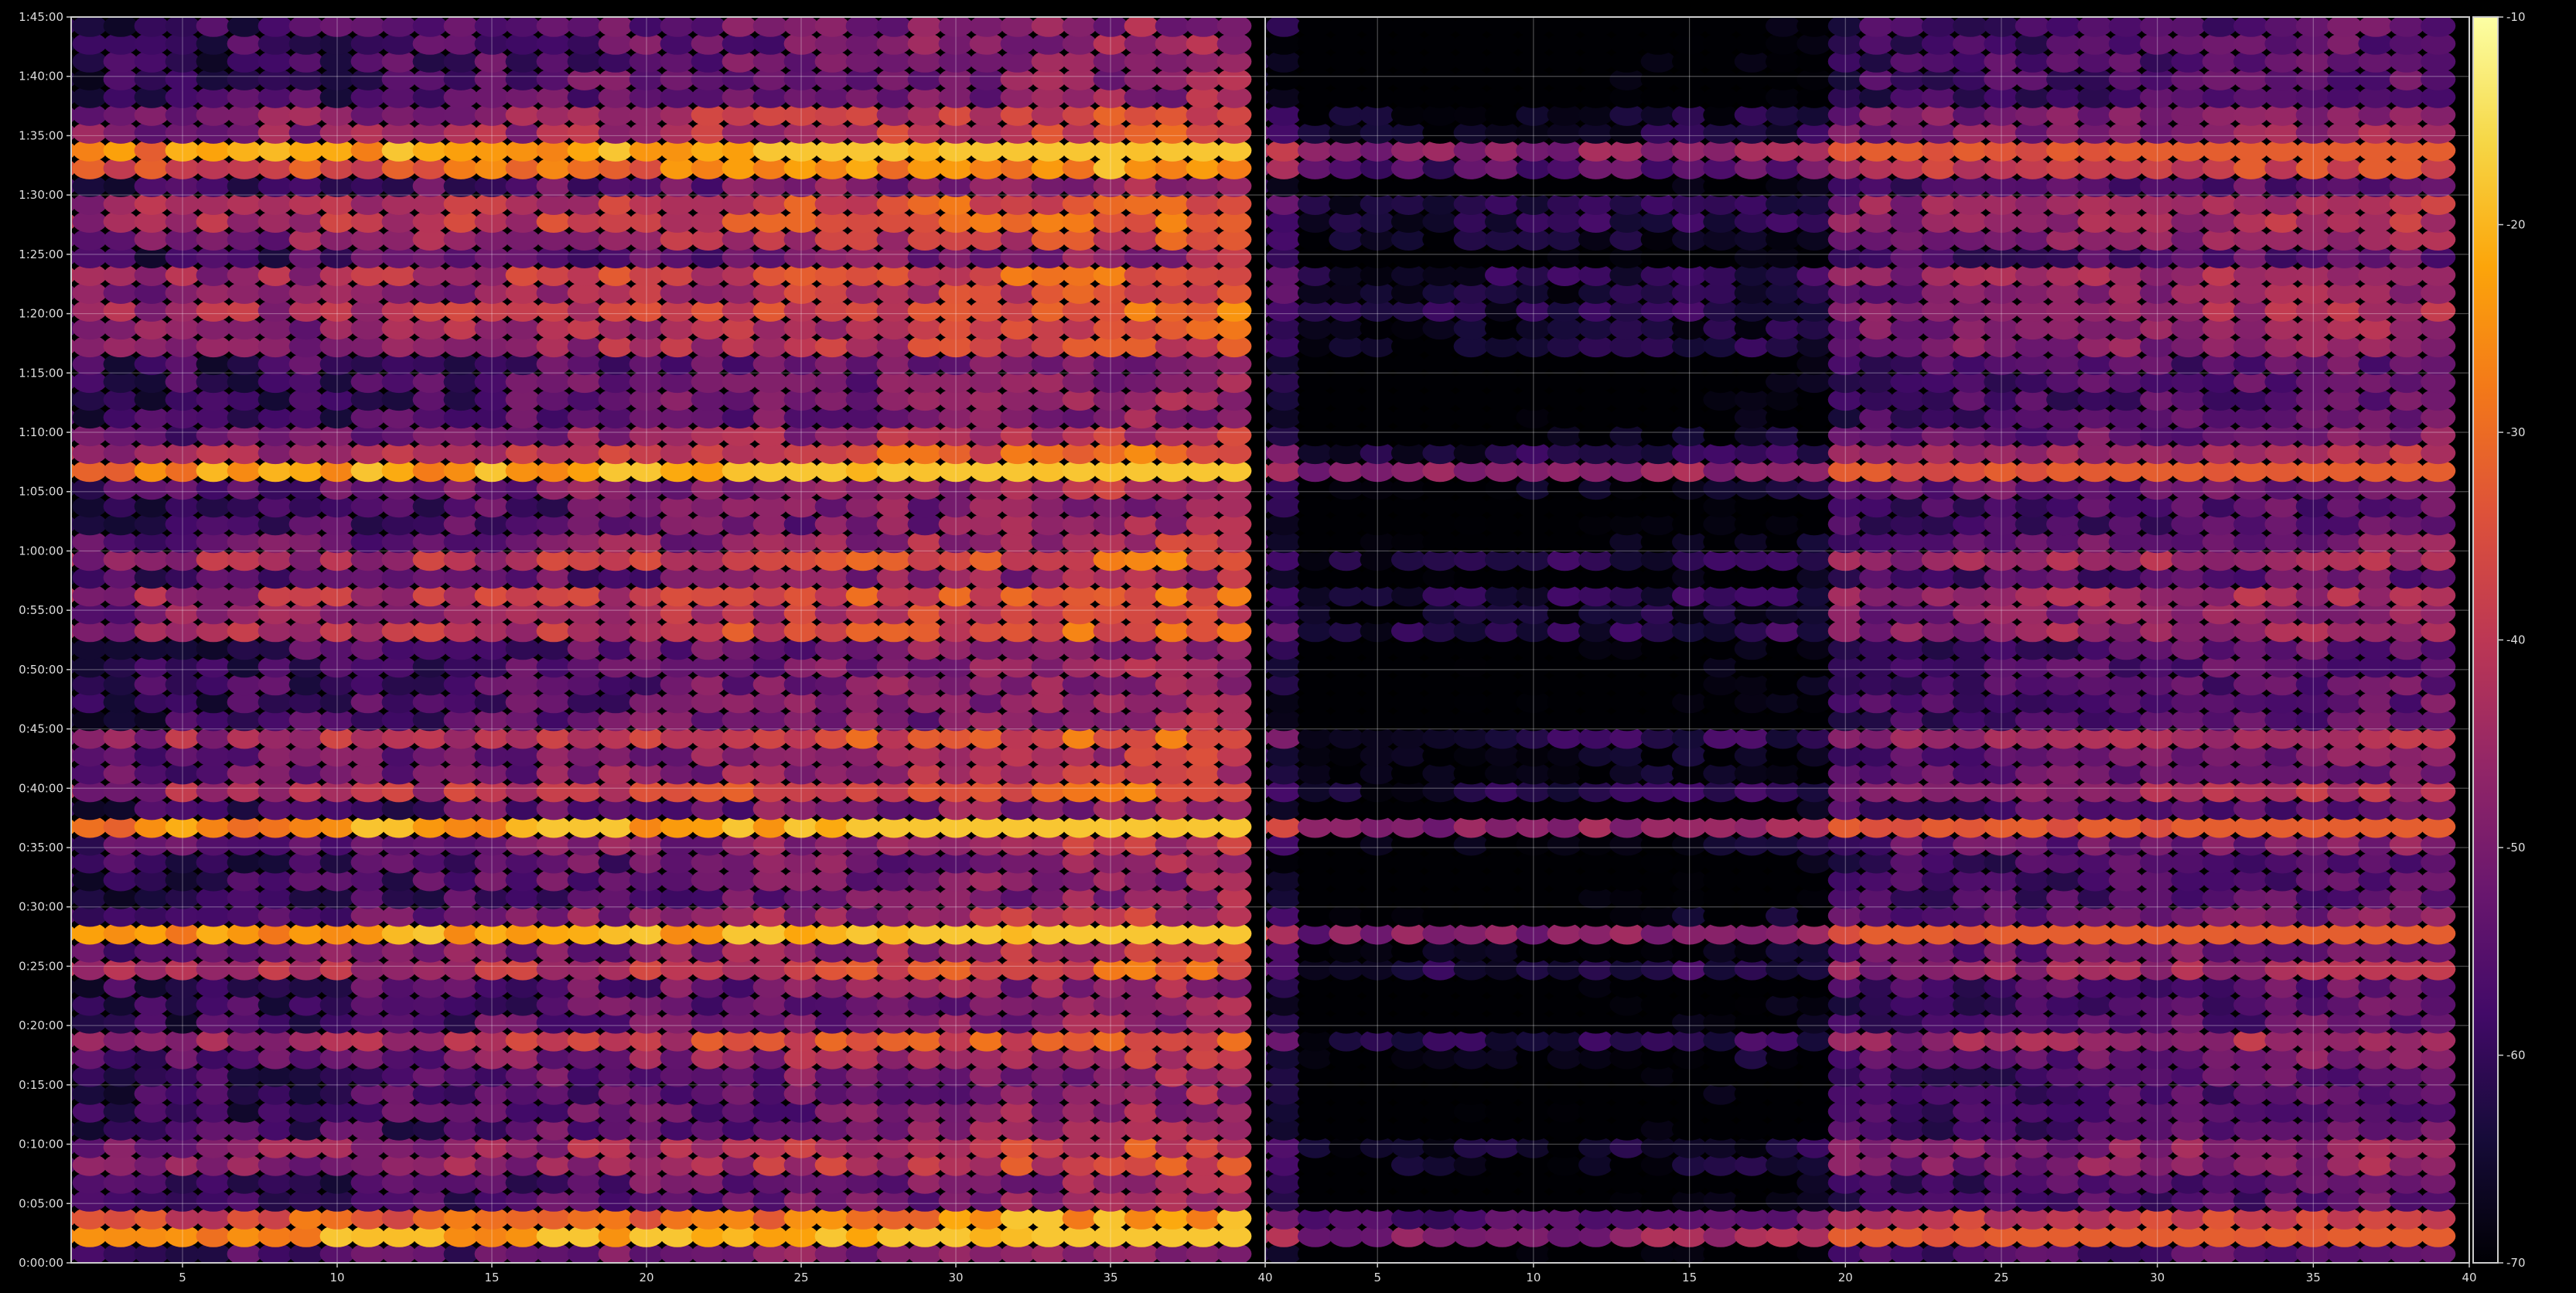 This screenshot has height=1293, width=2576. I want to click on y-tick-label: 0:45:00, so click(41, 729).